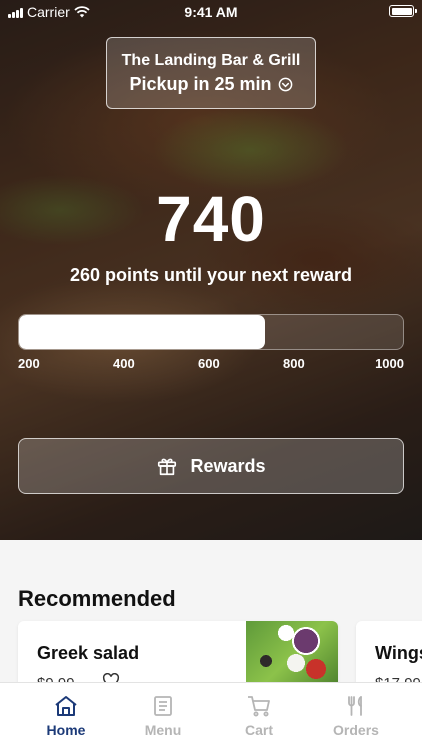 This screenshot has height=750, width=422. I want to click on gift-icon, so click(167, 467).